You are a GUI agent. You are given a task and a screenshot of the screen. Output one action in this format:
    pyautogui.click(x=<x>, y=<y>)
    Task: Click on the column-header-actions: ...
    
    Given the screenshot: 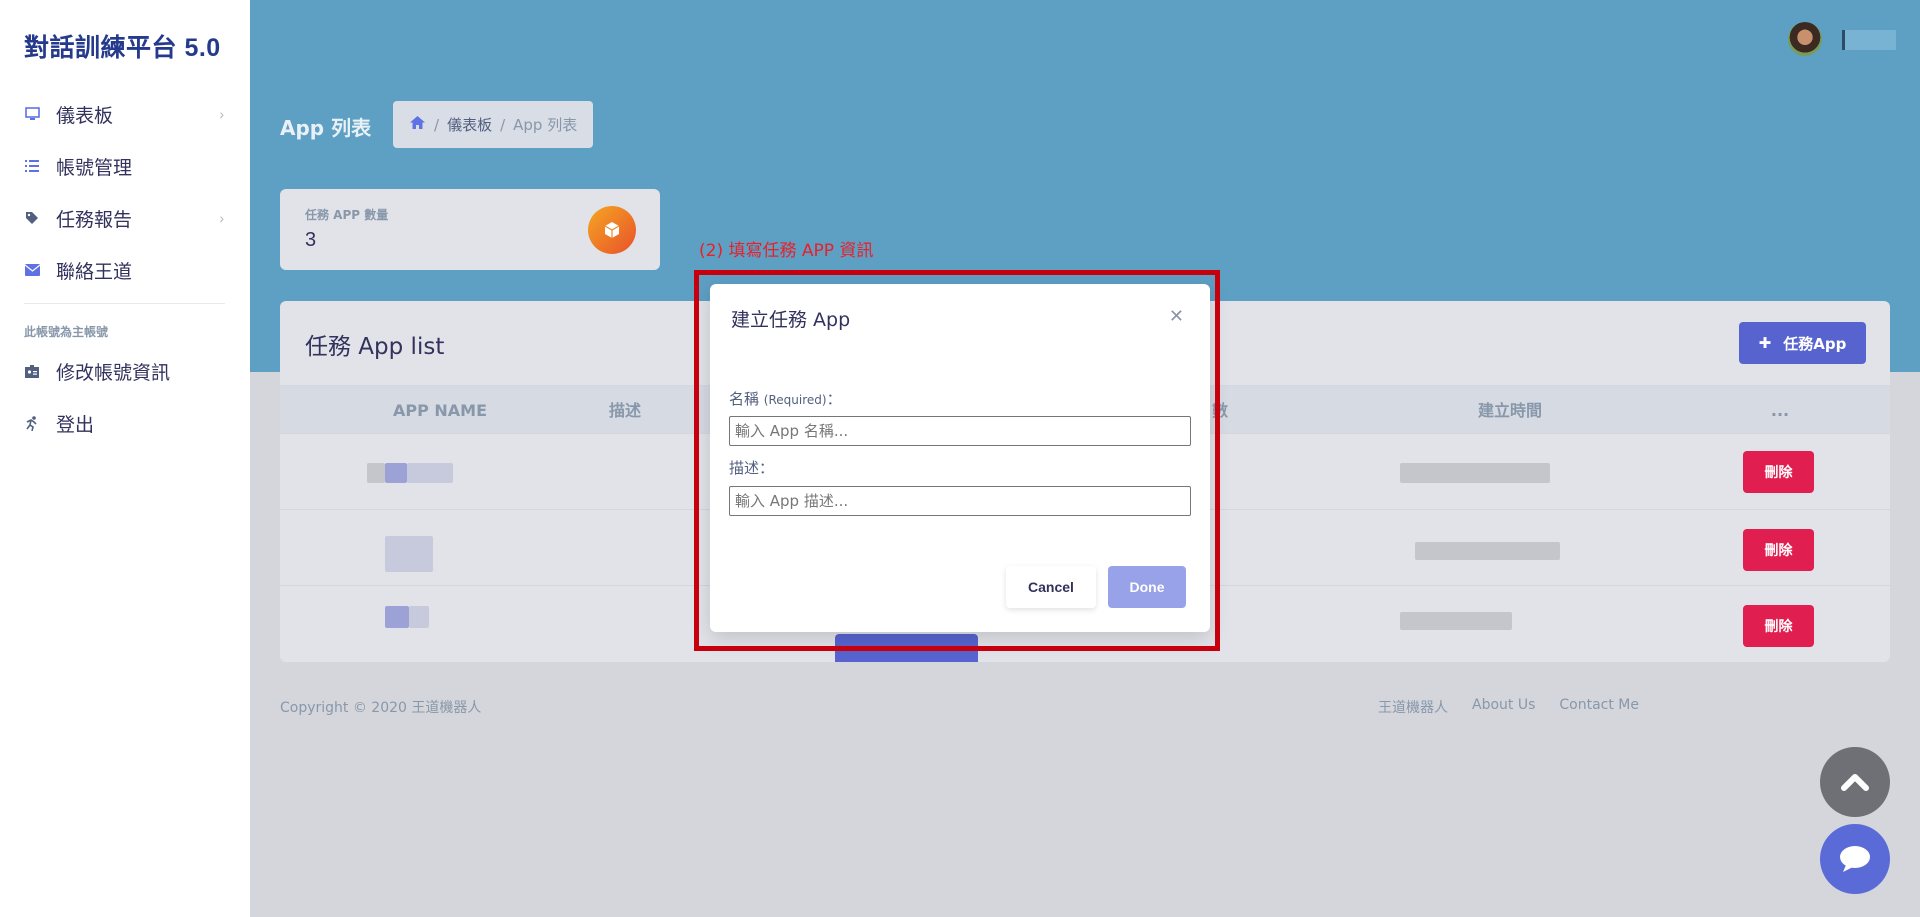 What is the action you would take?
    pyautogui.click(x=1780, y=410)
    